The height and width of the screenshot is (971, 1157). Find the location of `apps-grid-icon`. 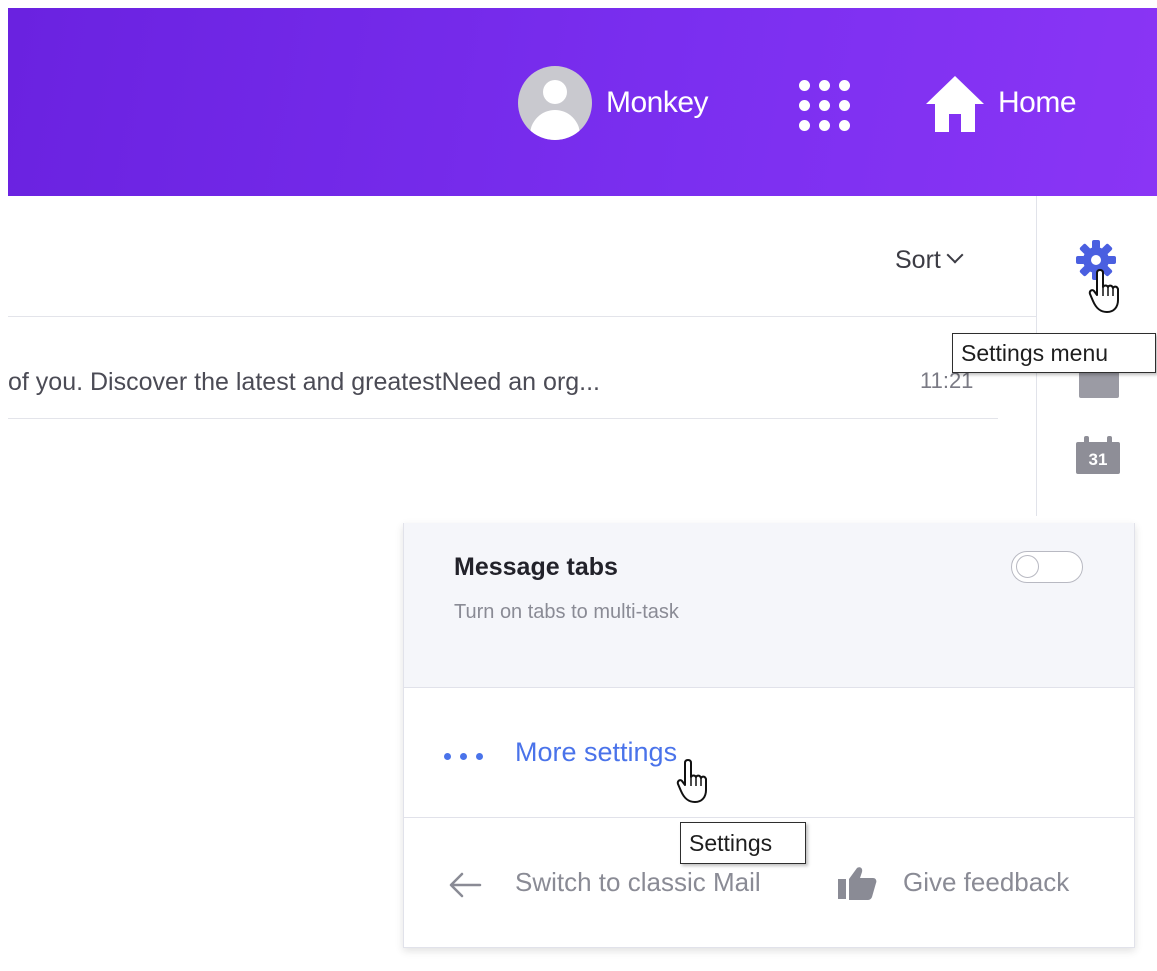

apps-grid-icon is located at coordinates (825, 106).